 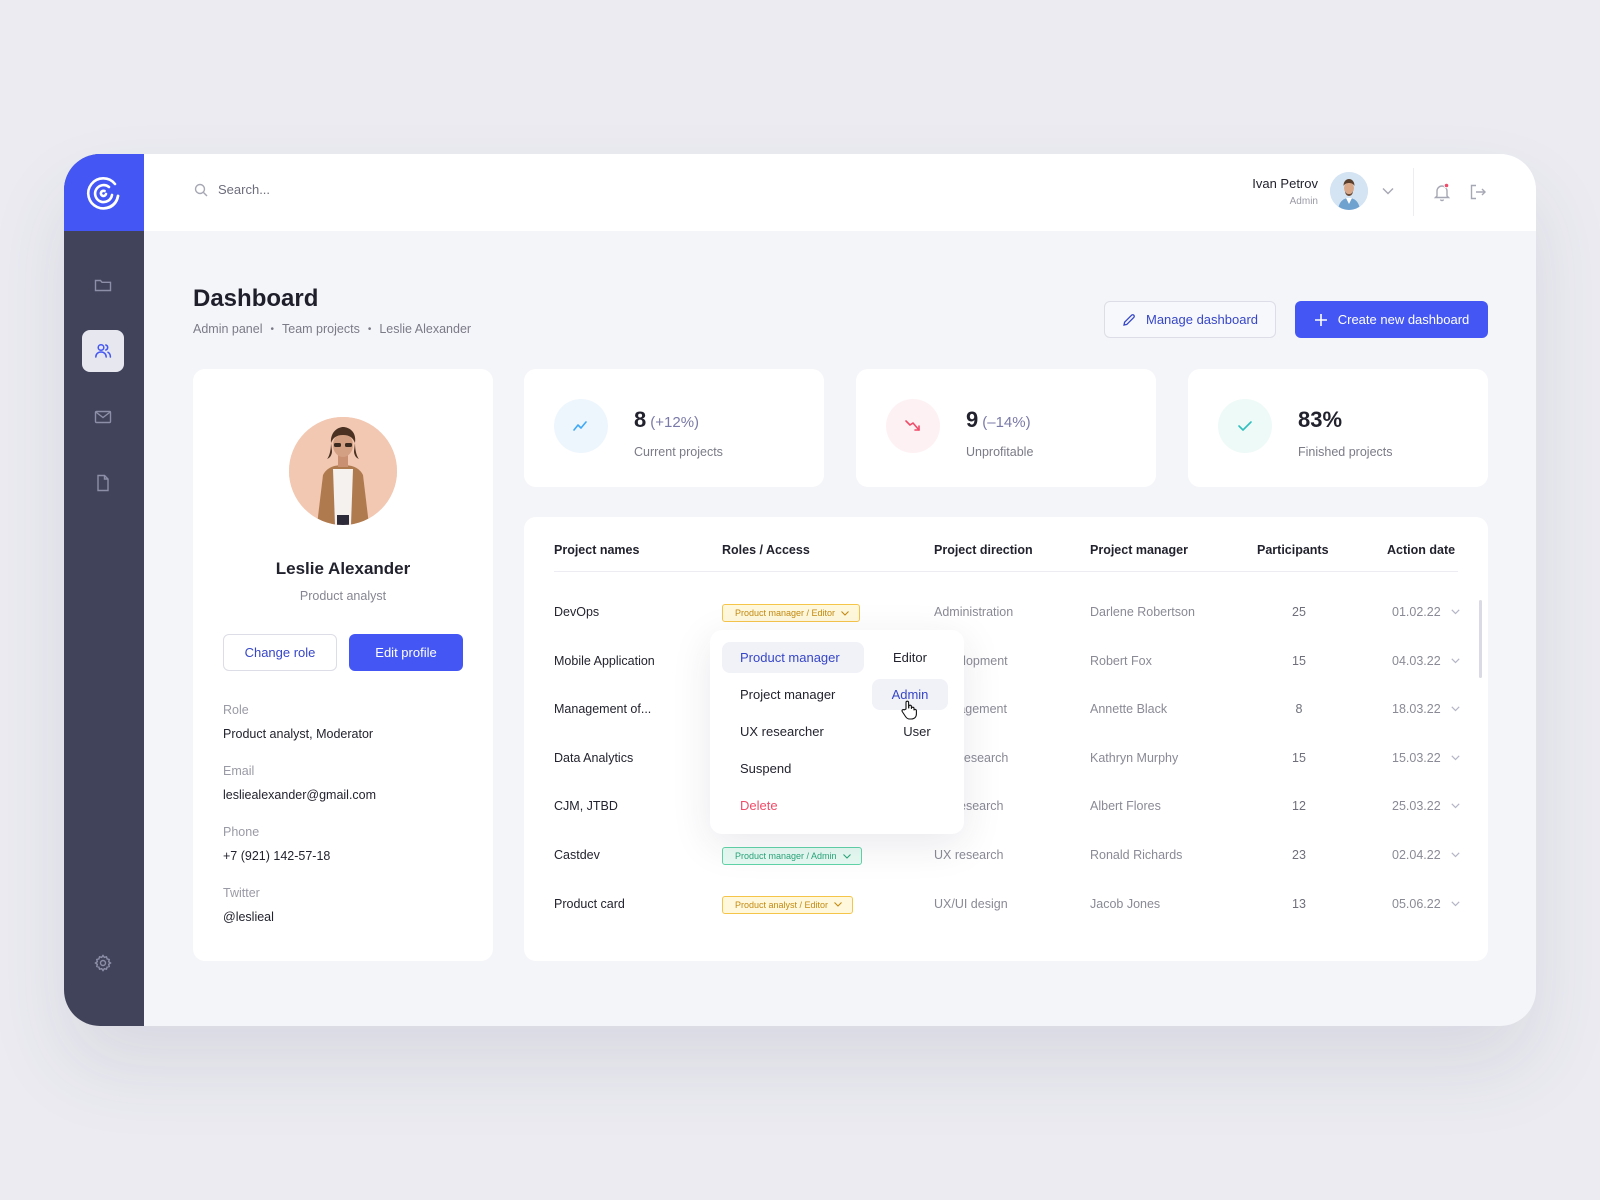 What do you see at coordinates (793, 805) in the screenshot?
I see `dropdown-delete: Delete` at bounding box center [793, 805].